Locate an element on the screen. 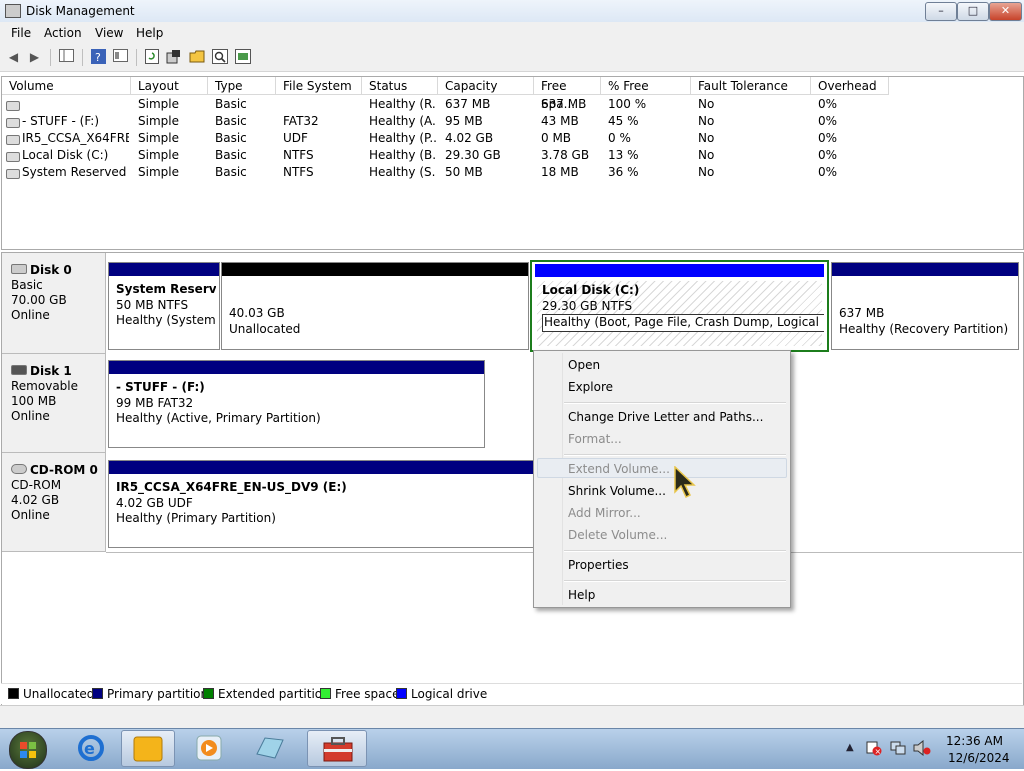  back-icon: ◀ is located at coordinates (13, 57).